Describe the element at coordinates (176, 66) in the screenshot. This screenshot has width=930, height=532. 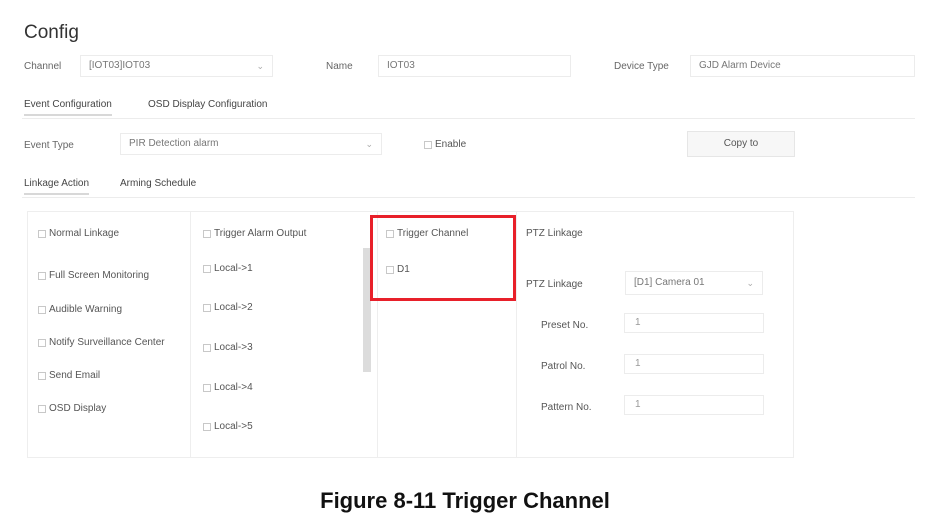
I see `channel-select: [IOT03]IOT03 ⌄` at that location.